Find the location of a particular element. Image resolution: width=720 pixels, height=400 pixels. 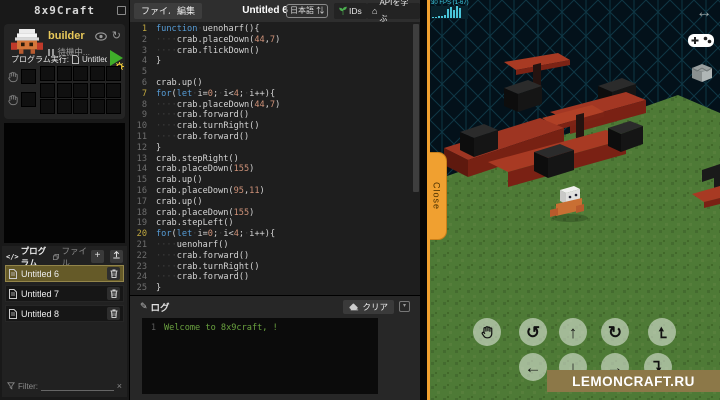

code-line: 24 ····crab.forward() is located at coordinates (275, 277).